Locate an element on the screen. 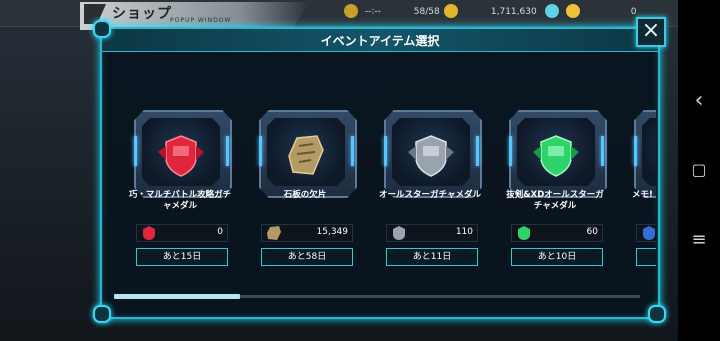 The height and width of the screenshot is (341, 720). item-name: 抜剣&XDオールスターガチャメダル is located at coordinates (555, 200).